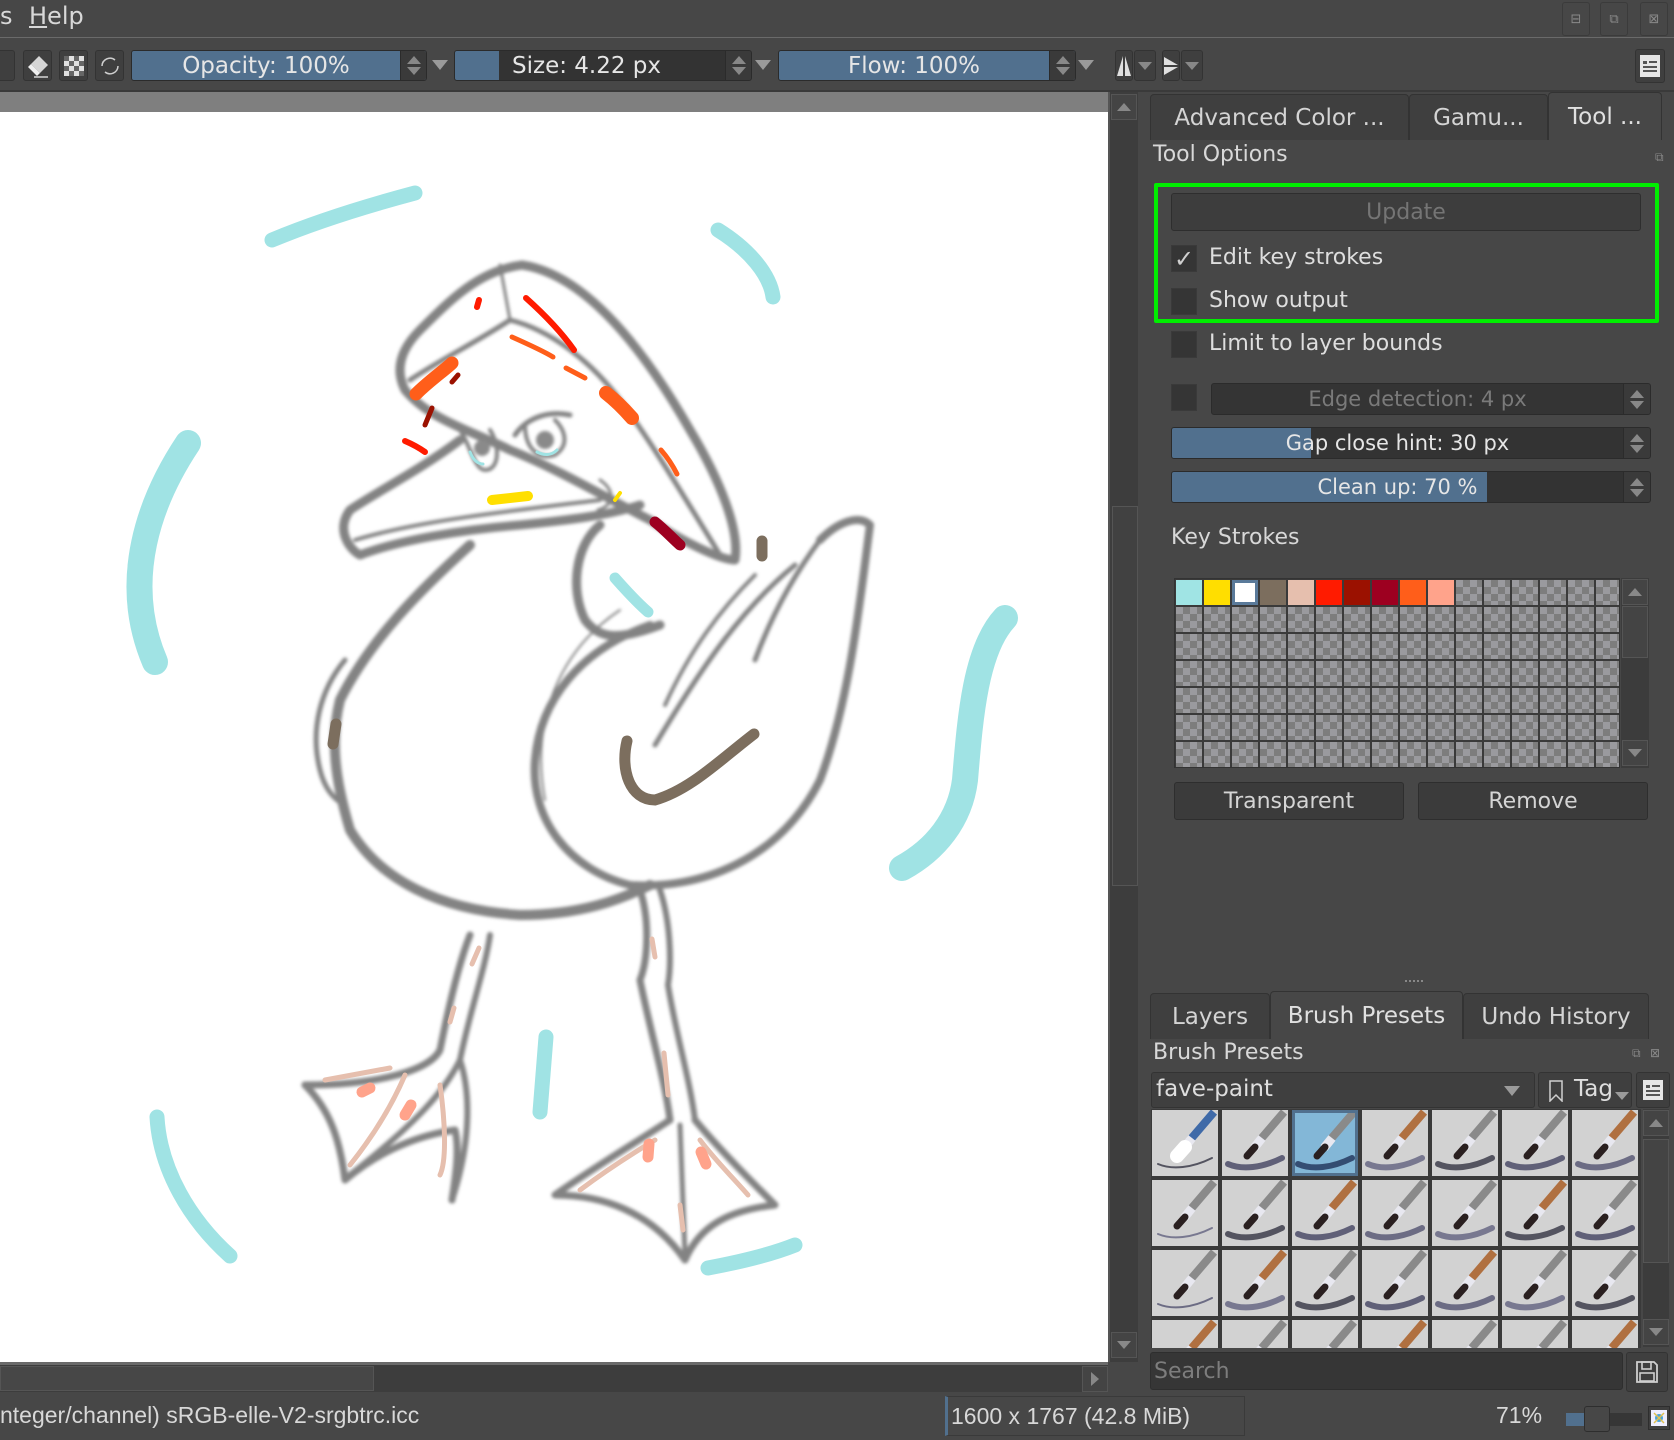  Describe the element at coordinates (1614, 19) in the screenshot. I see `restore-button: ⧉` at that location.